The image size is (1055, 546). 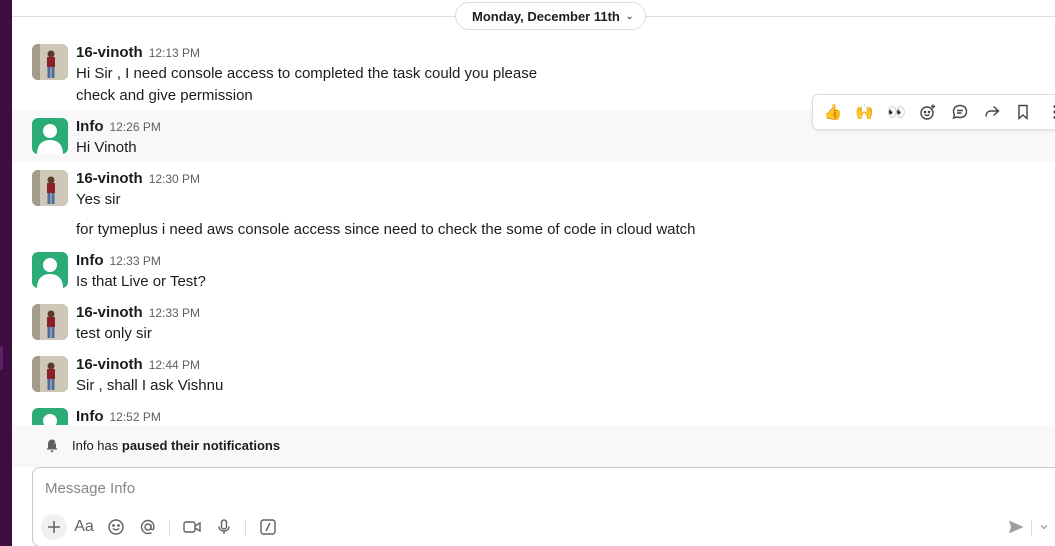 What do you see at coordinates (138, 52) in the screenshot?
I see `message-author: 16-vinoth 12:13 PM` at bounding box center [138, 52].